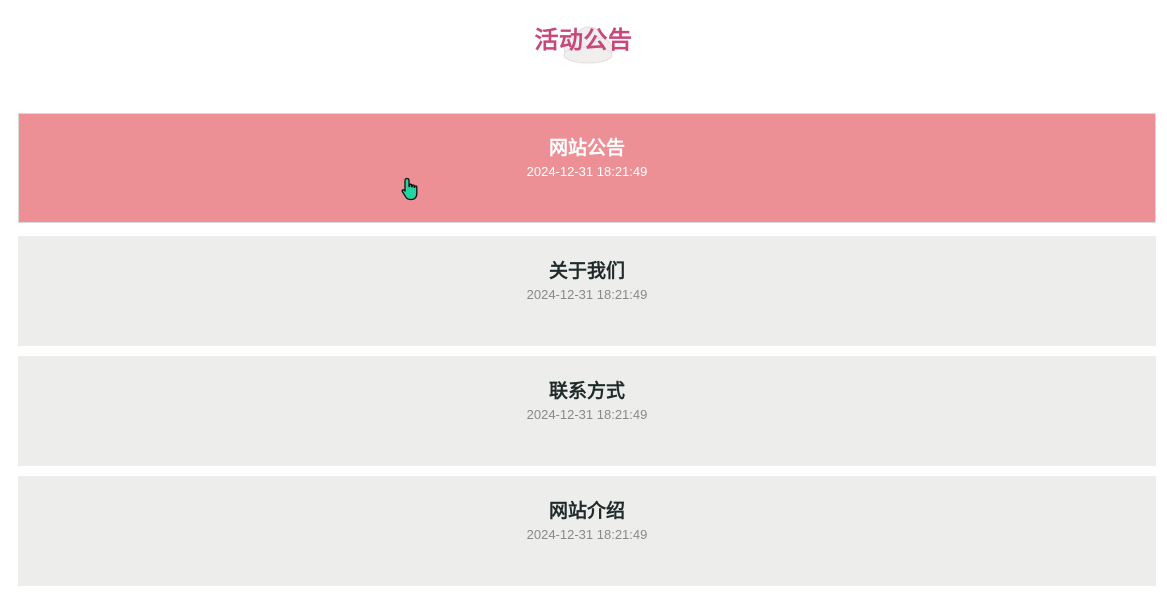  I want to click on notice-title: 联系方式, so click(586, 391).